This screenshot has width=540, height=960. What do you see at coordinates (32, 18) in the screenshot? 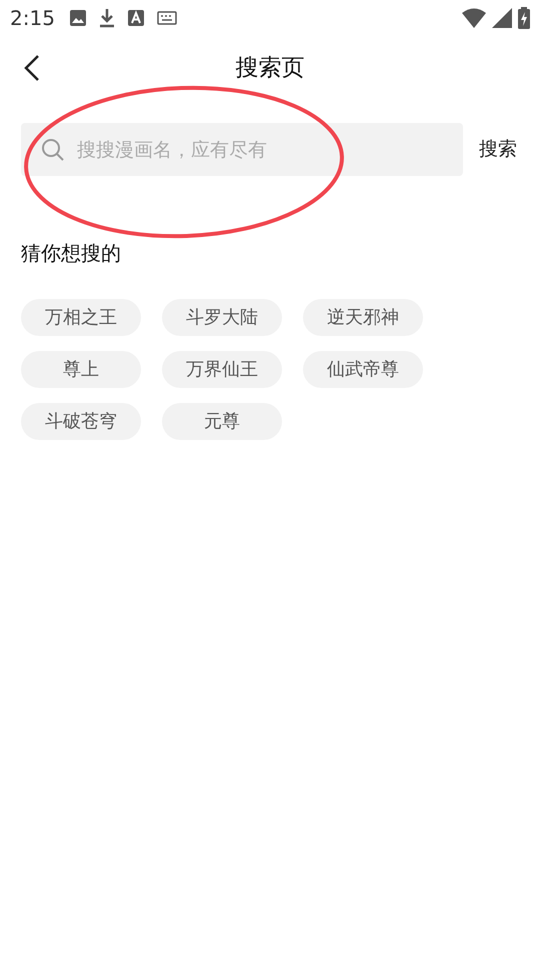
I see `status-time: 2:15` at bounding box center [32, 18].